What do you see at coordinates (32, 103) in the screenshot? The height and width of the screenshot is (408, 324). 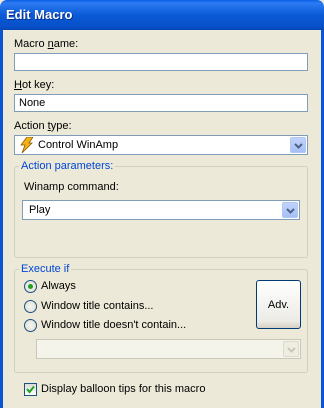 I see `hot-key-value: None` at bounding box center [32, 103].